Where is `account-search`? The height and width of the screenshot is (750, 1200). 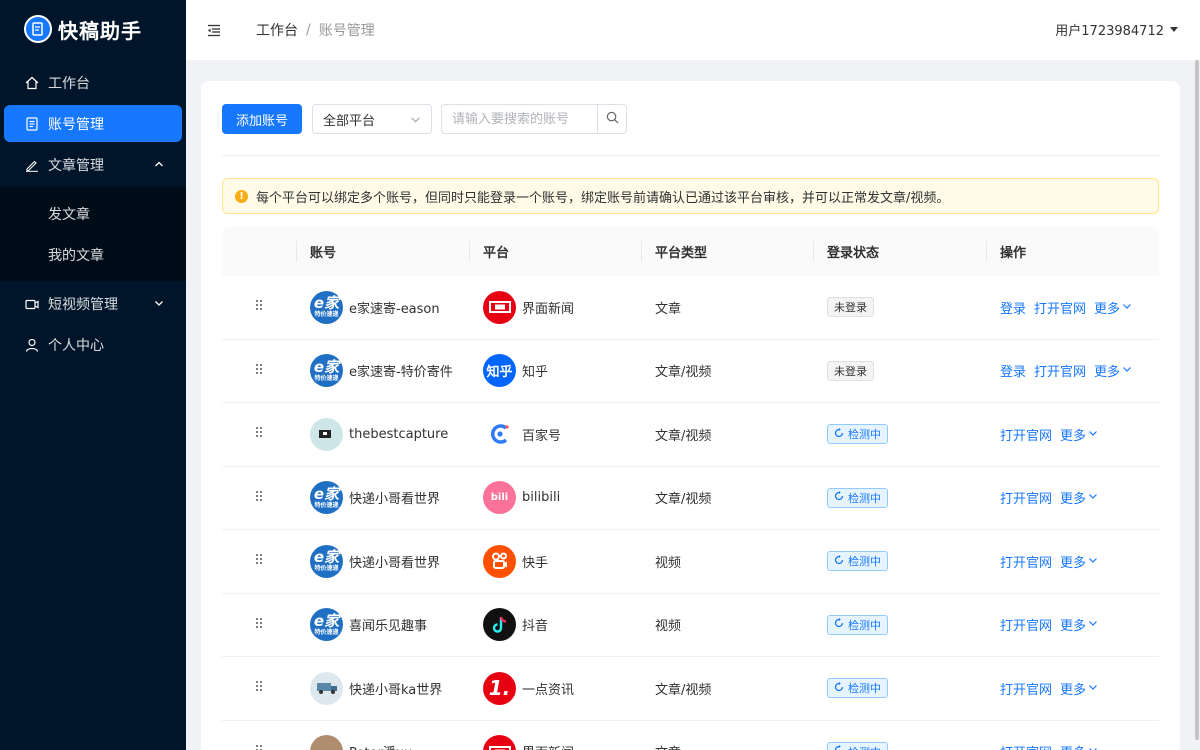 account-search is located at coordinates (534, 119).